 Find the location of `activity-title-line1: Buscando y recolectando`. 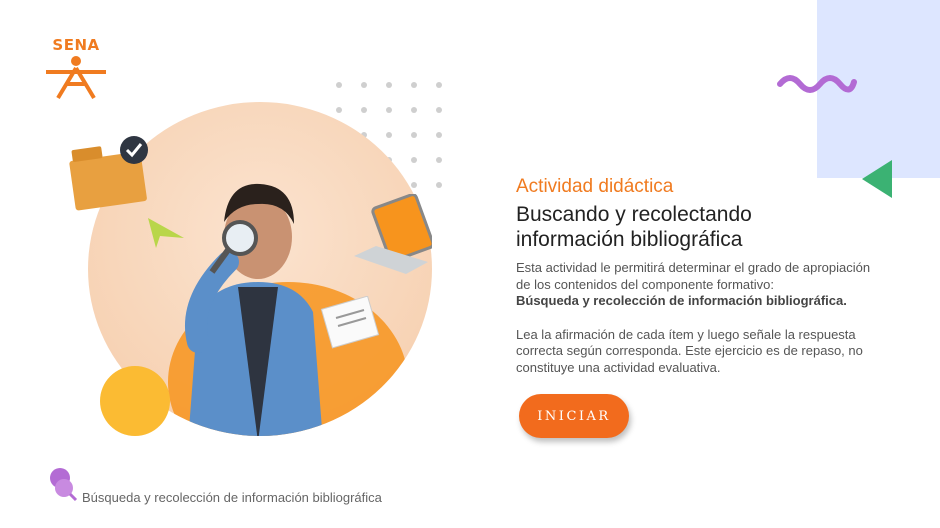

activity-title-line1: Buscando y recolectando is located at coordinates (634, 214).